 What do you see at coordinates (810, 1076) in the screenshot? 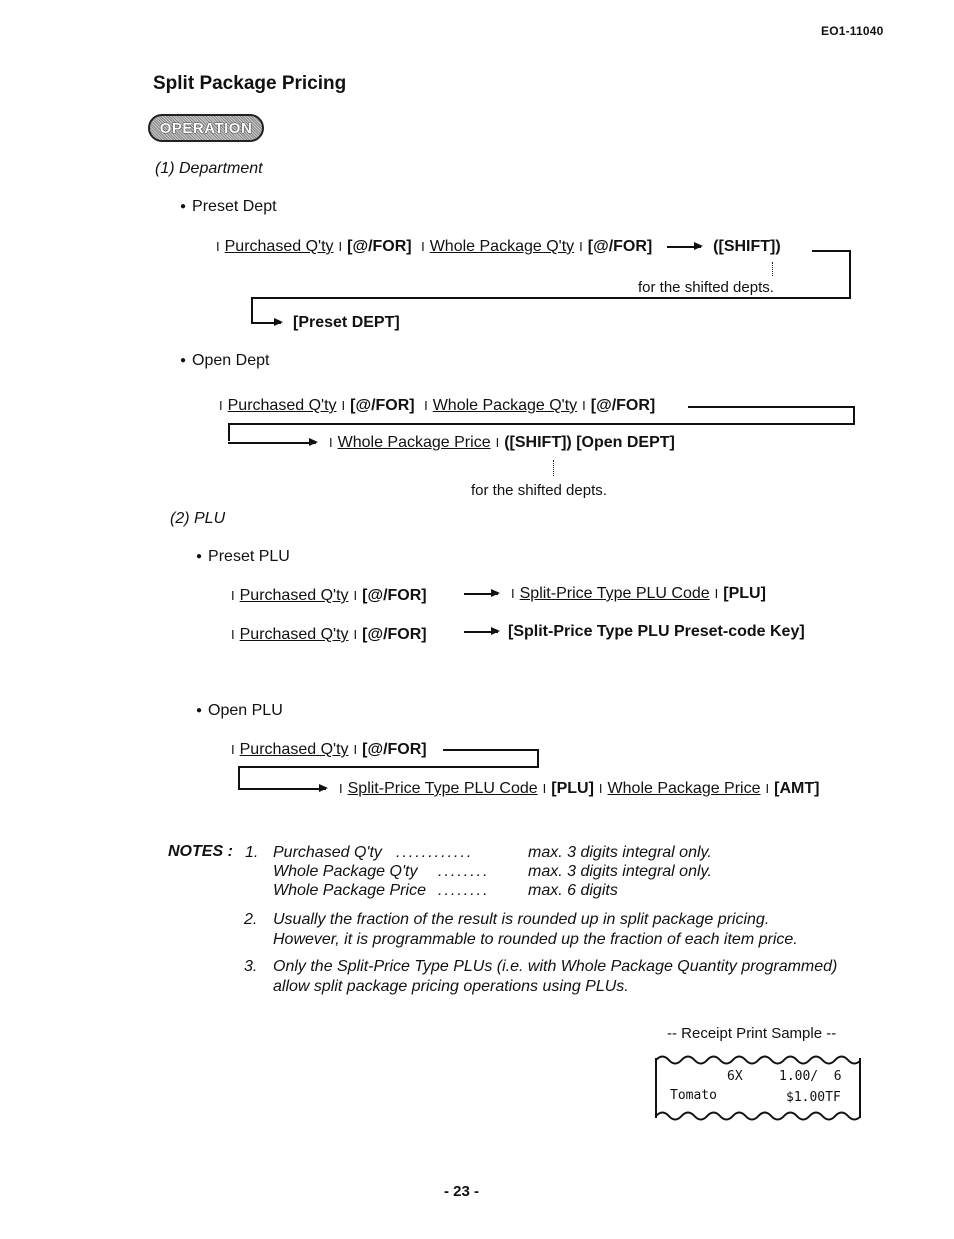
I see `receipt-unit-price: 1.00/ 6` at bounding box center [810, 1076].